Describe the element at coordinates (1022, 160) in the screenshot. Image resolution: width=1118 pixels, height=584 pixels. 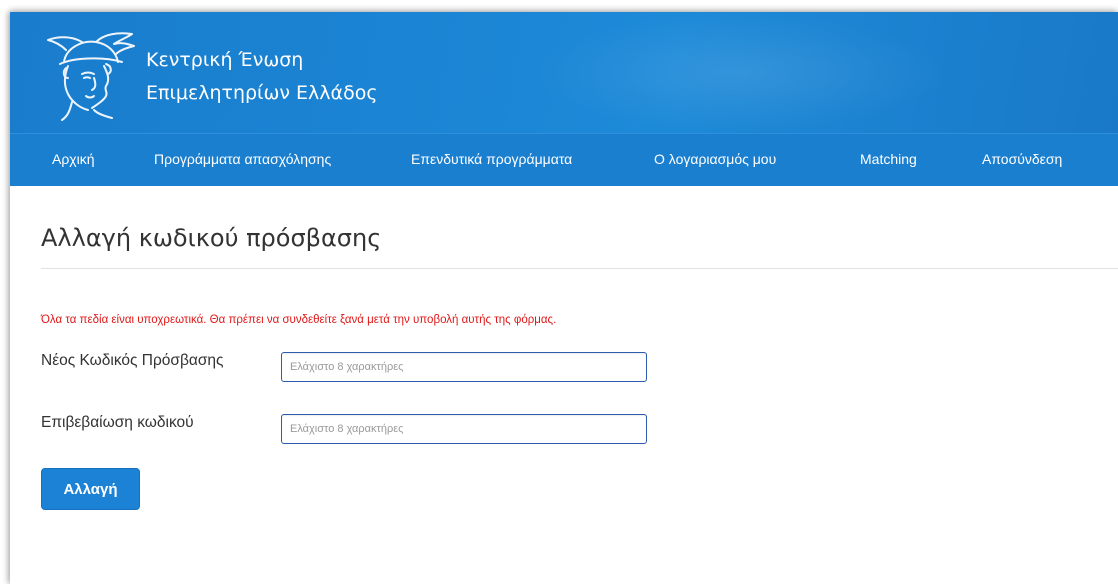
I see `nav-item-logout: Αποσύνδεση` at that location.